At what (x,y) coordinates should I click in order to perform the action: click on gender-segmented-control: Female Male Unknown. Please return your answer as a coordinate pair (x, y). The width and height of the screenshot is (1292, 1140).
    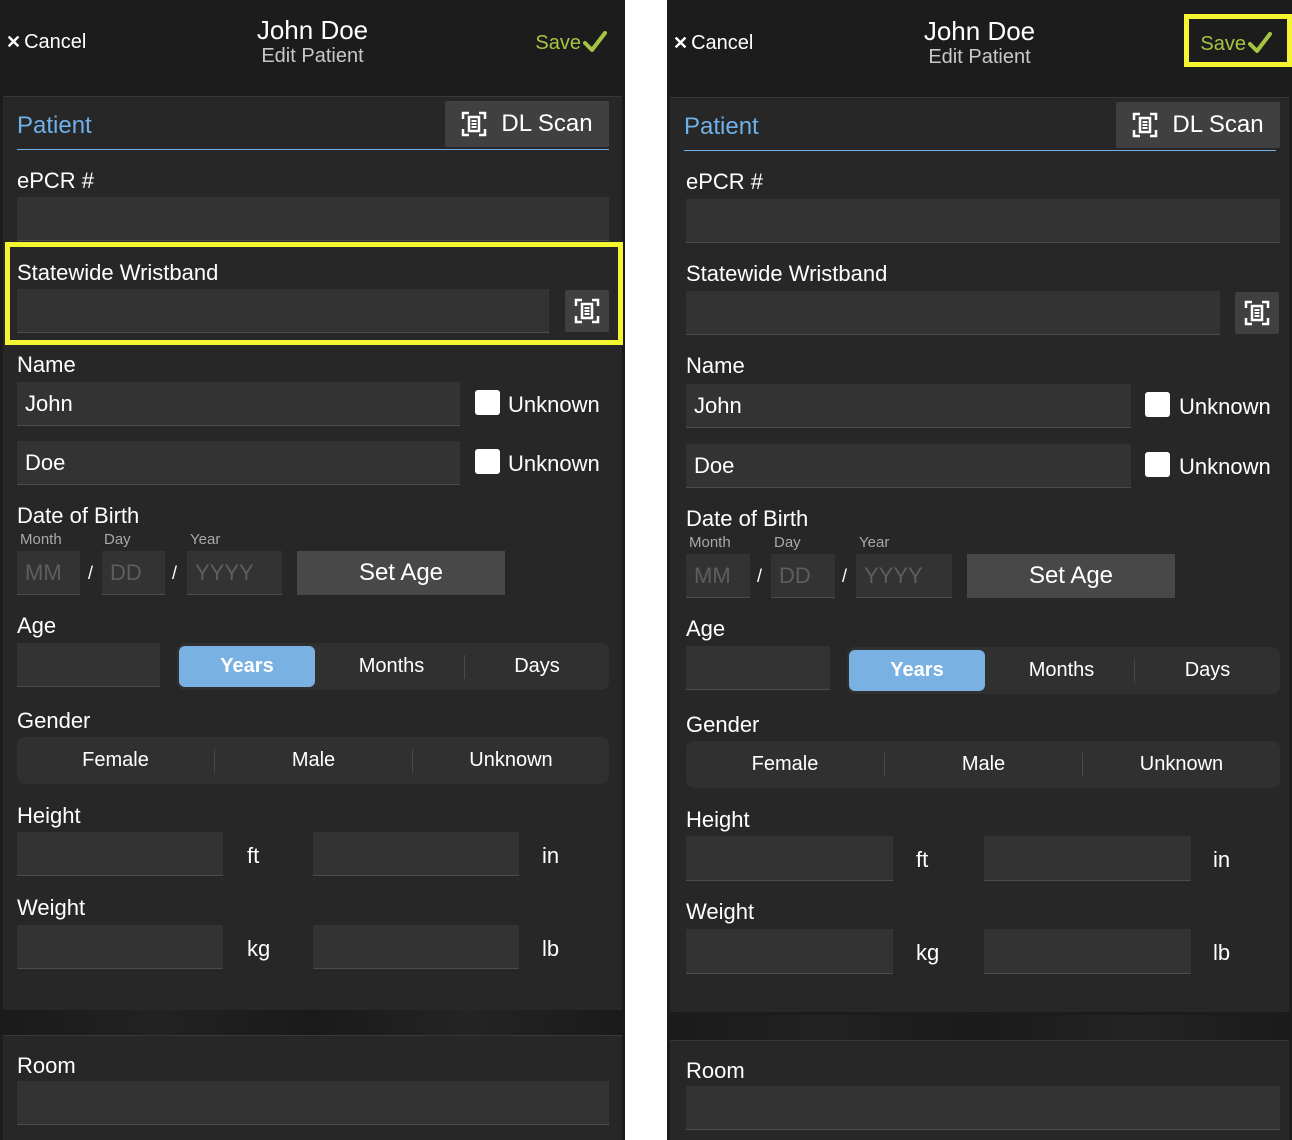
    Looking at the image, I should click on (983, 764).